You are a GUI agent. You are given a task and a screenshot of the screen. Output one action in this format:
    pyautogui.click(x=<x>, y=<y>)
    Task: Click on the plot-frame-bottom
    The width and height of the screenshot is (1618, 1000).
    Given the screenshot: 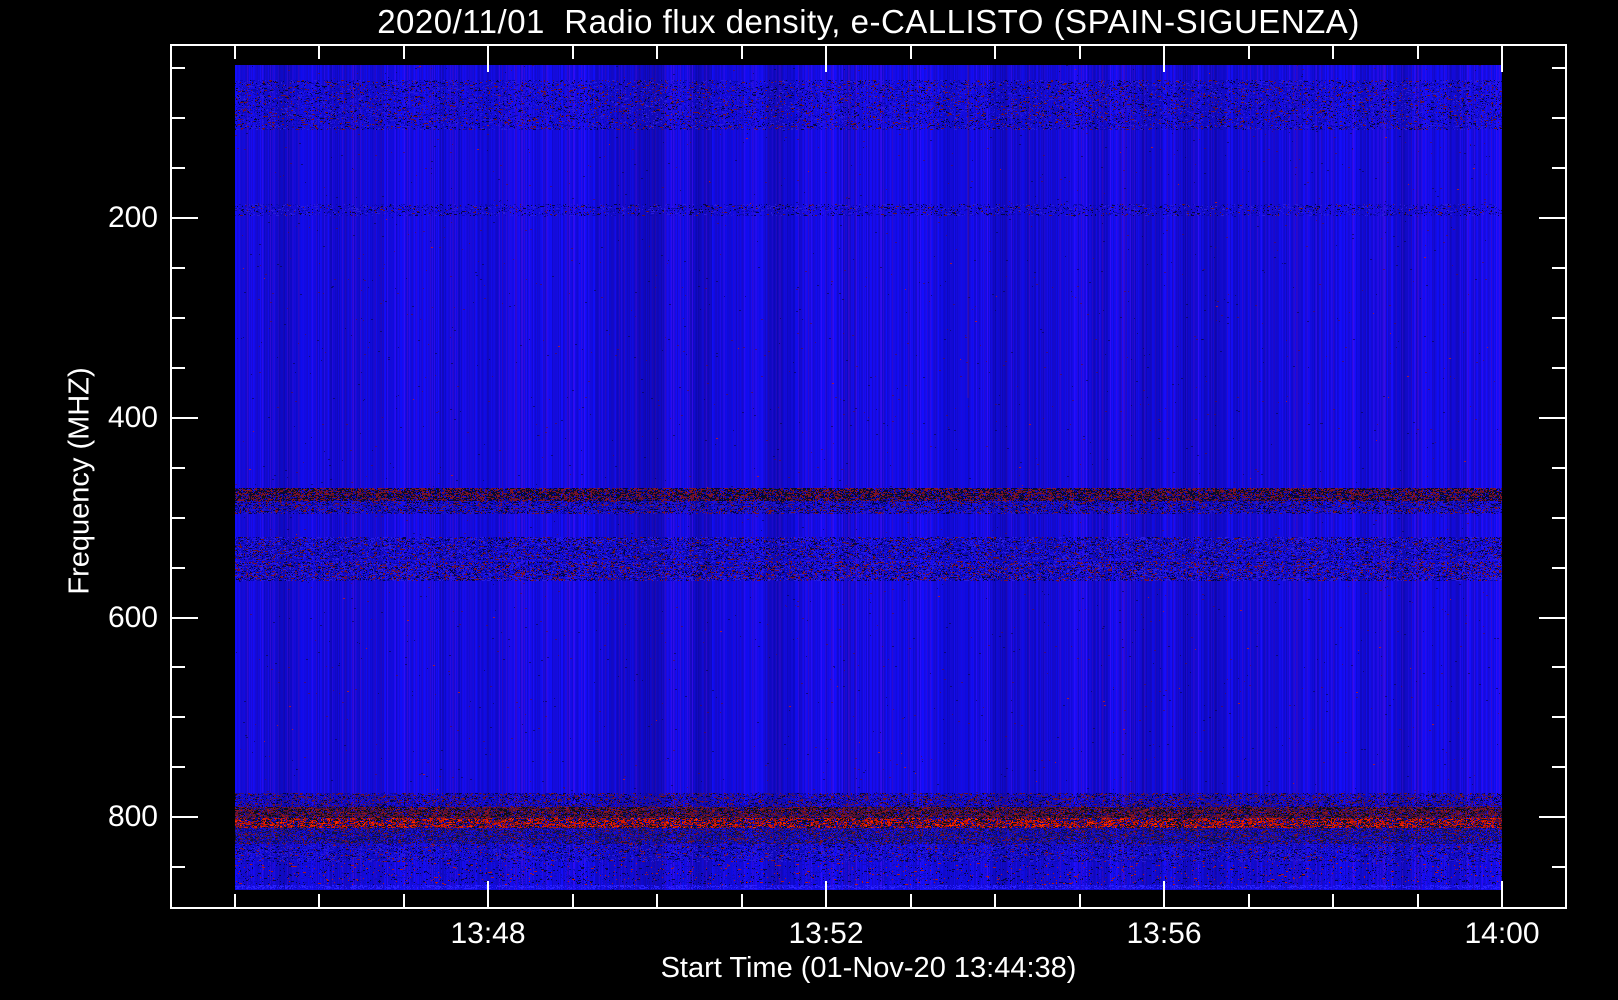 What is the action you would take?
    pyautogui.click(x=868, y=908)
    